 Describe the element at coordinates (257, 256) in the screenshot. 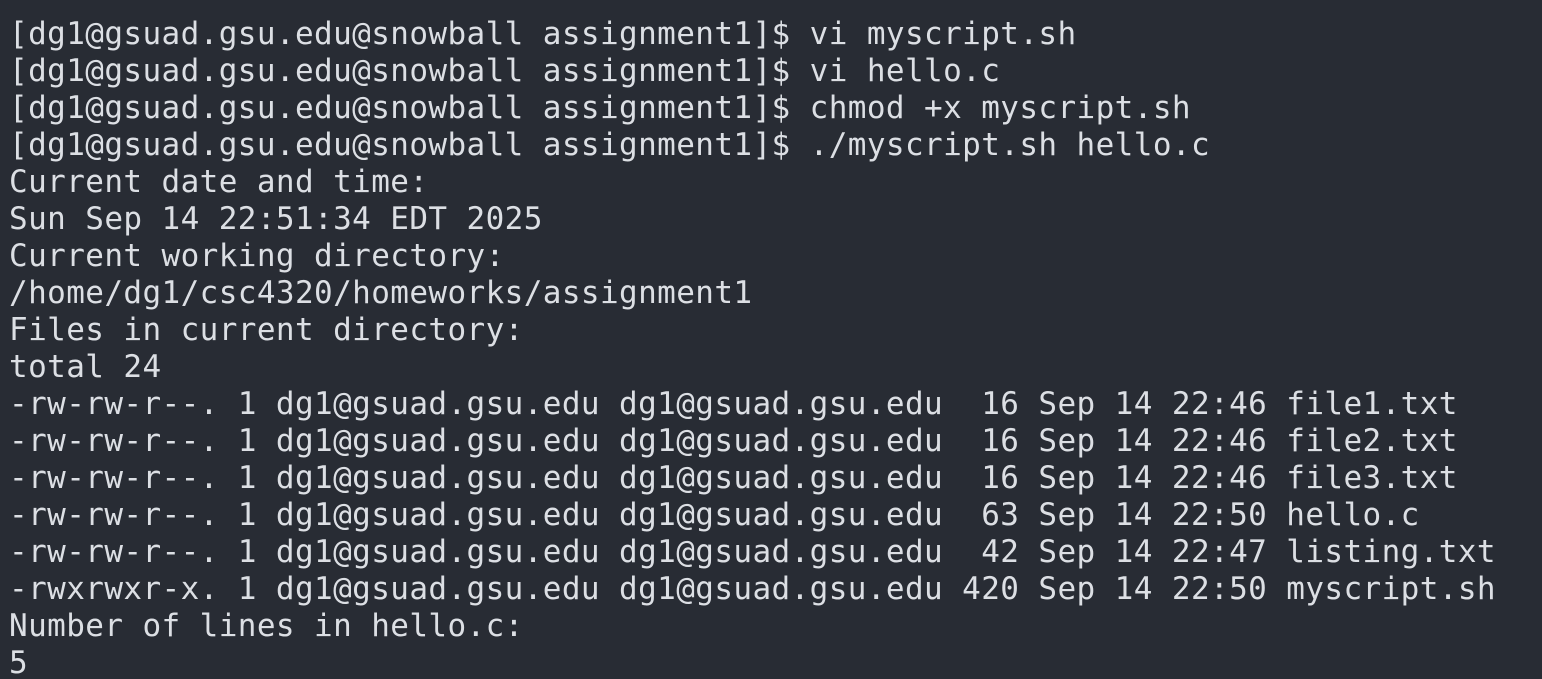

I see `terminal-line-output: Current working directory:` at that location.